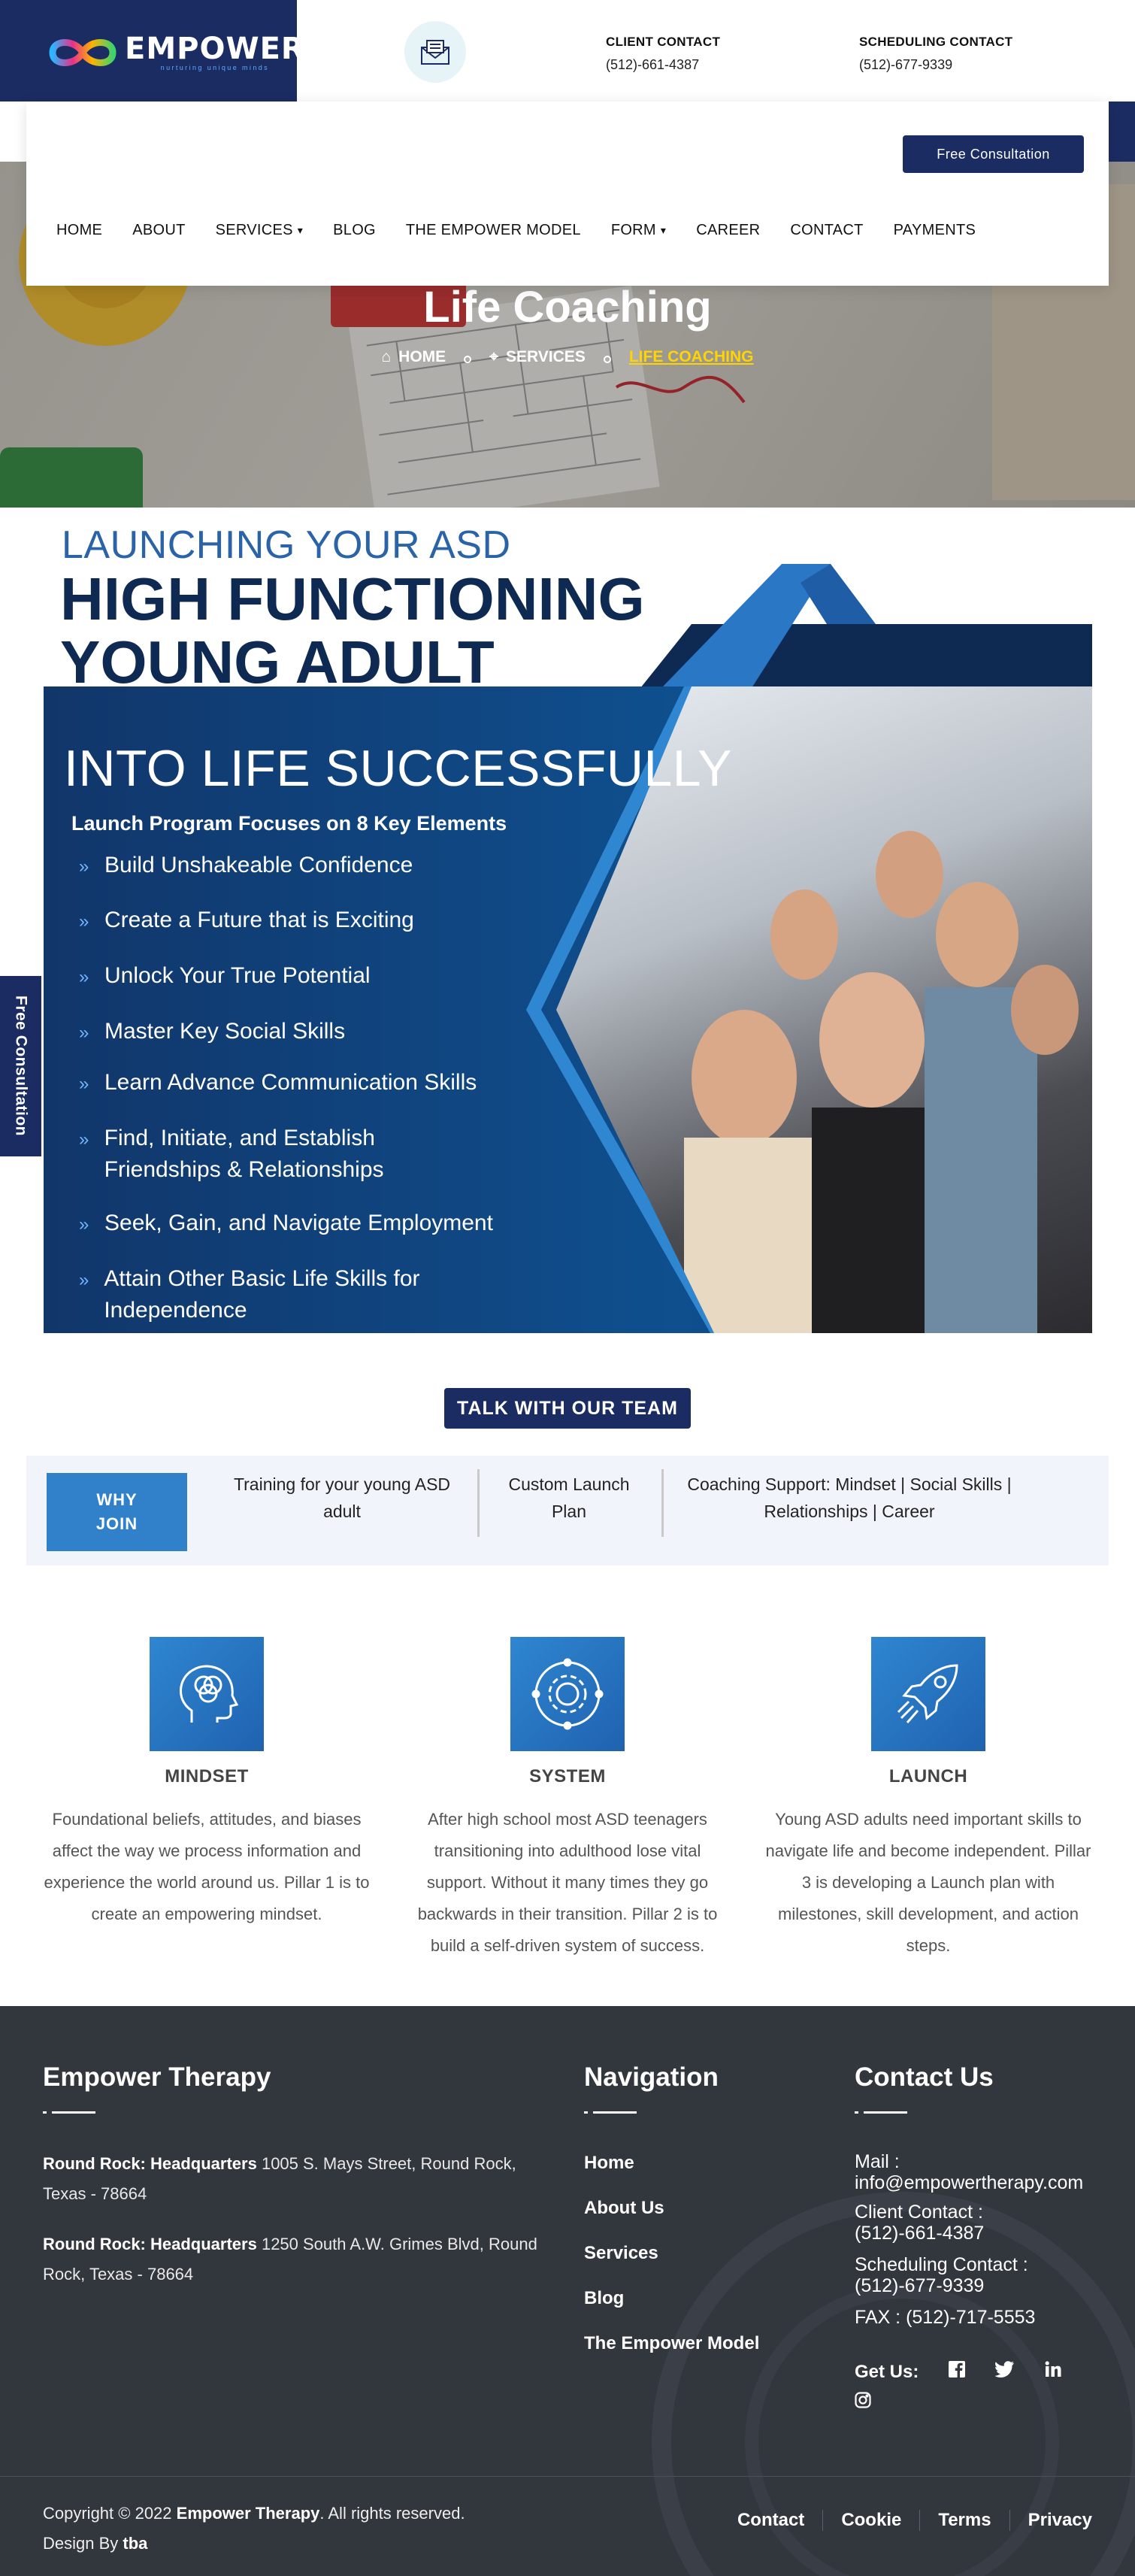 Image resolution: width=1135 pixels, height=2576 pixels. What do you see at coordinates (924, 2077) in the screenshot?
I see `footer-contact-title: Contact Us` at bounding box center [924, 2077].